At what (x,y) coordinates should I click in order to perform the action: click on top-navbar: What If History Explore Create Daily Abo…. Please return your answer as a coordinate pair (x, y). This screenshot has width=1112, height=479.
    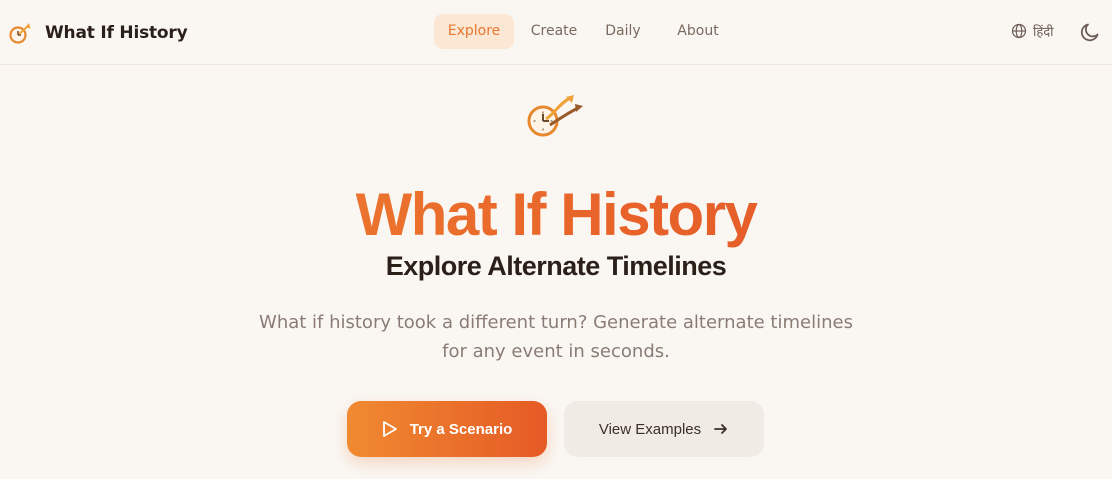
    Looking at the image, I should click on (556, 32).